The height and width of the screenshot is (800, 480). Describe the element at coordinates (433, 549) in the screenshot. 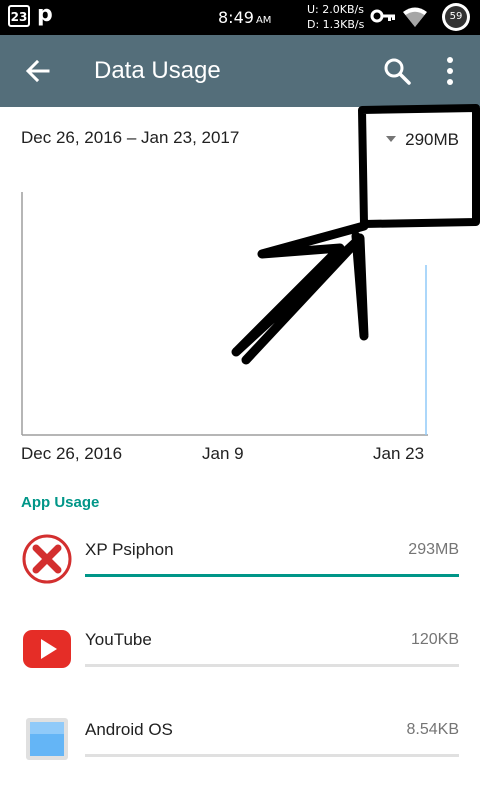

I see `app-size: 293MB` at that location.